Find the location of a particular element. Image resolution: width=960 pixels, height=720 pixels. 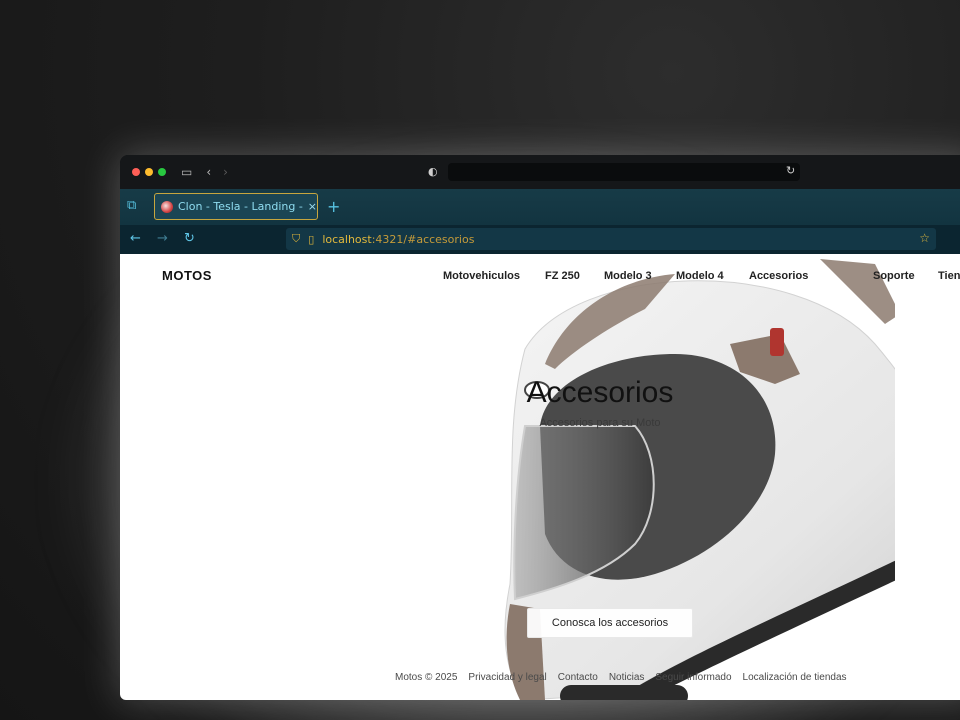

footer-stores-link: Localización de tiendas is located at coordinates (795, 677).